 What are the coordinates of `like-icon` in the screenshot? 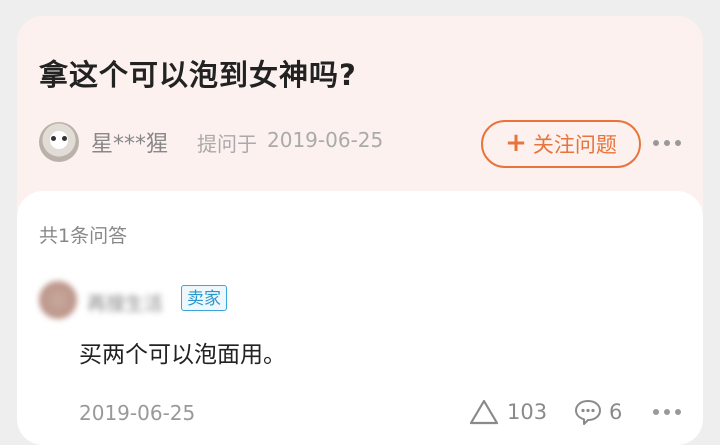 It's located at (484, 412).